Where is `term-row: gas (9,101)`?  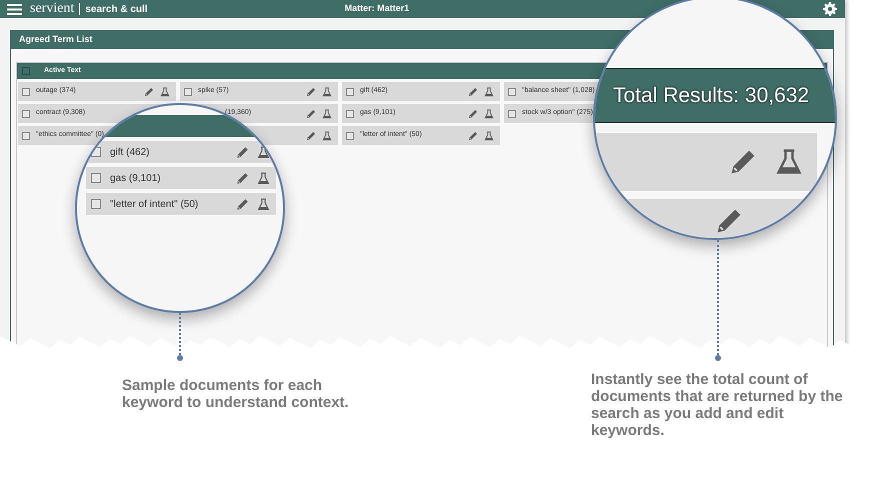
term-row: gas (9,101) is located at coordinates (181, 178).